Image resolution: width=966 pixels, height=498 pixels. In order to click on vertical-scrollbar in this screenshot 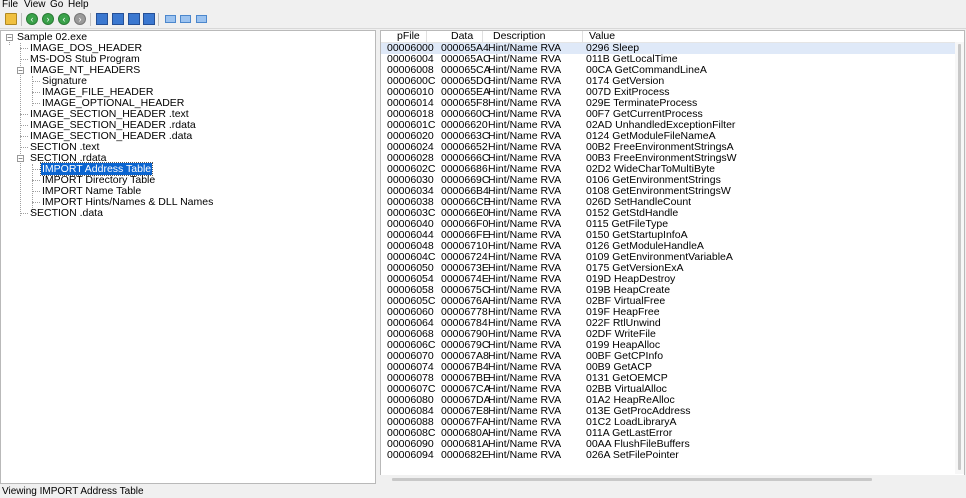, I will do `click(959, 258)`.